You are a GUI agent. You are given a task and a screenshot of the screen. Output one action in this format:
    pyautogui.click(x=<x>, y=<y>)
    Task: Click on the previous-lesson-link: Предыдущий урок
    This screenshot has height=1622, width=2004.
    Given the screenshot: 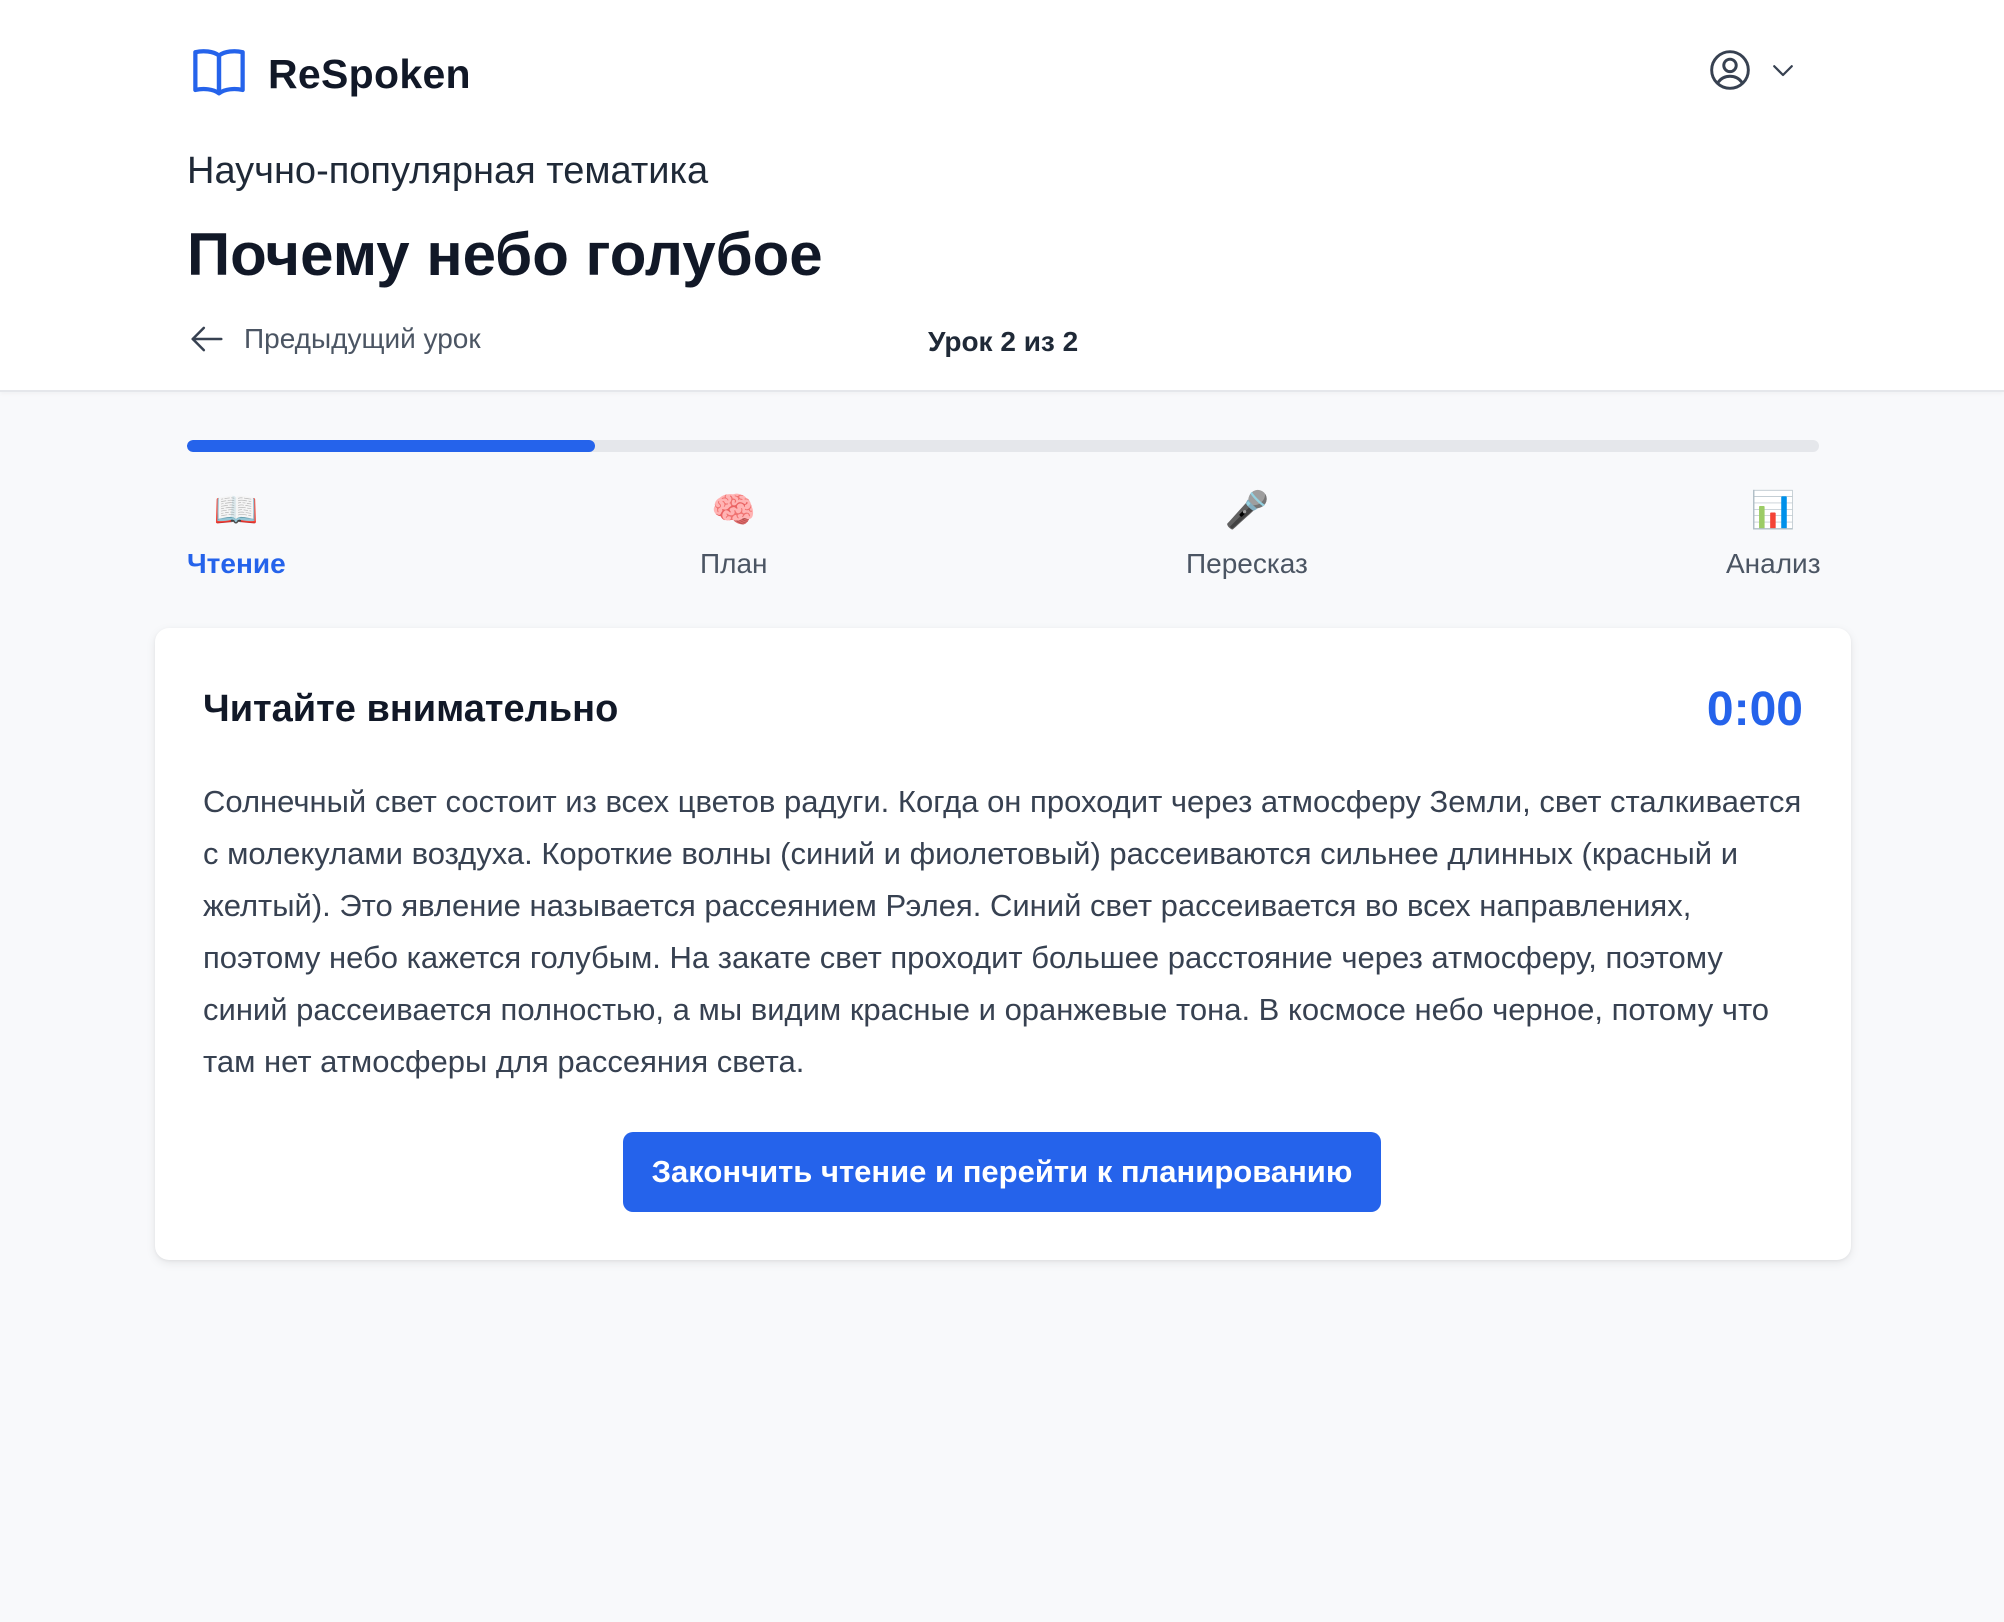 What is the action you would take?
    pyautogui.click(x=334, y=339)
    